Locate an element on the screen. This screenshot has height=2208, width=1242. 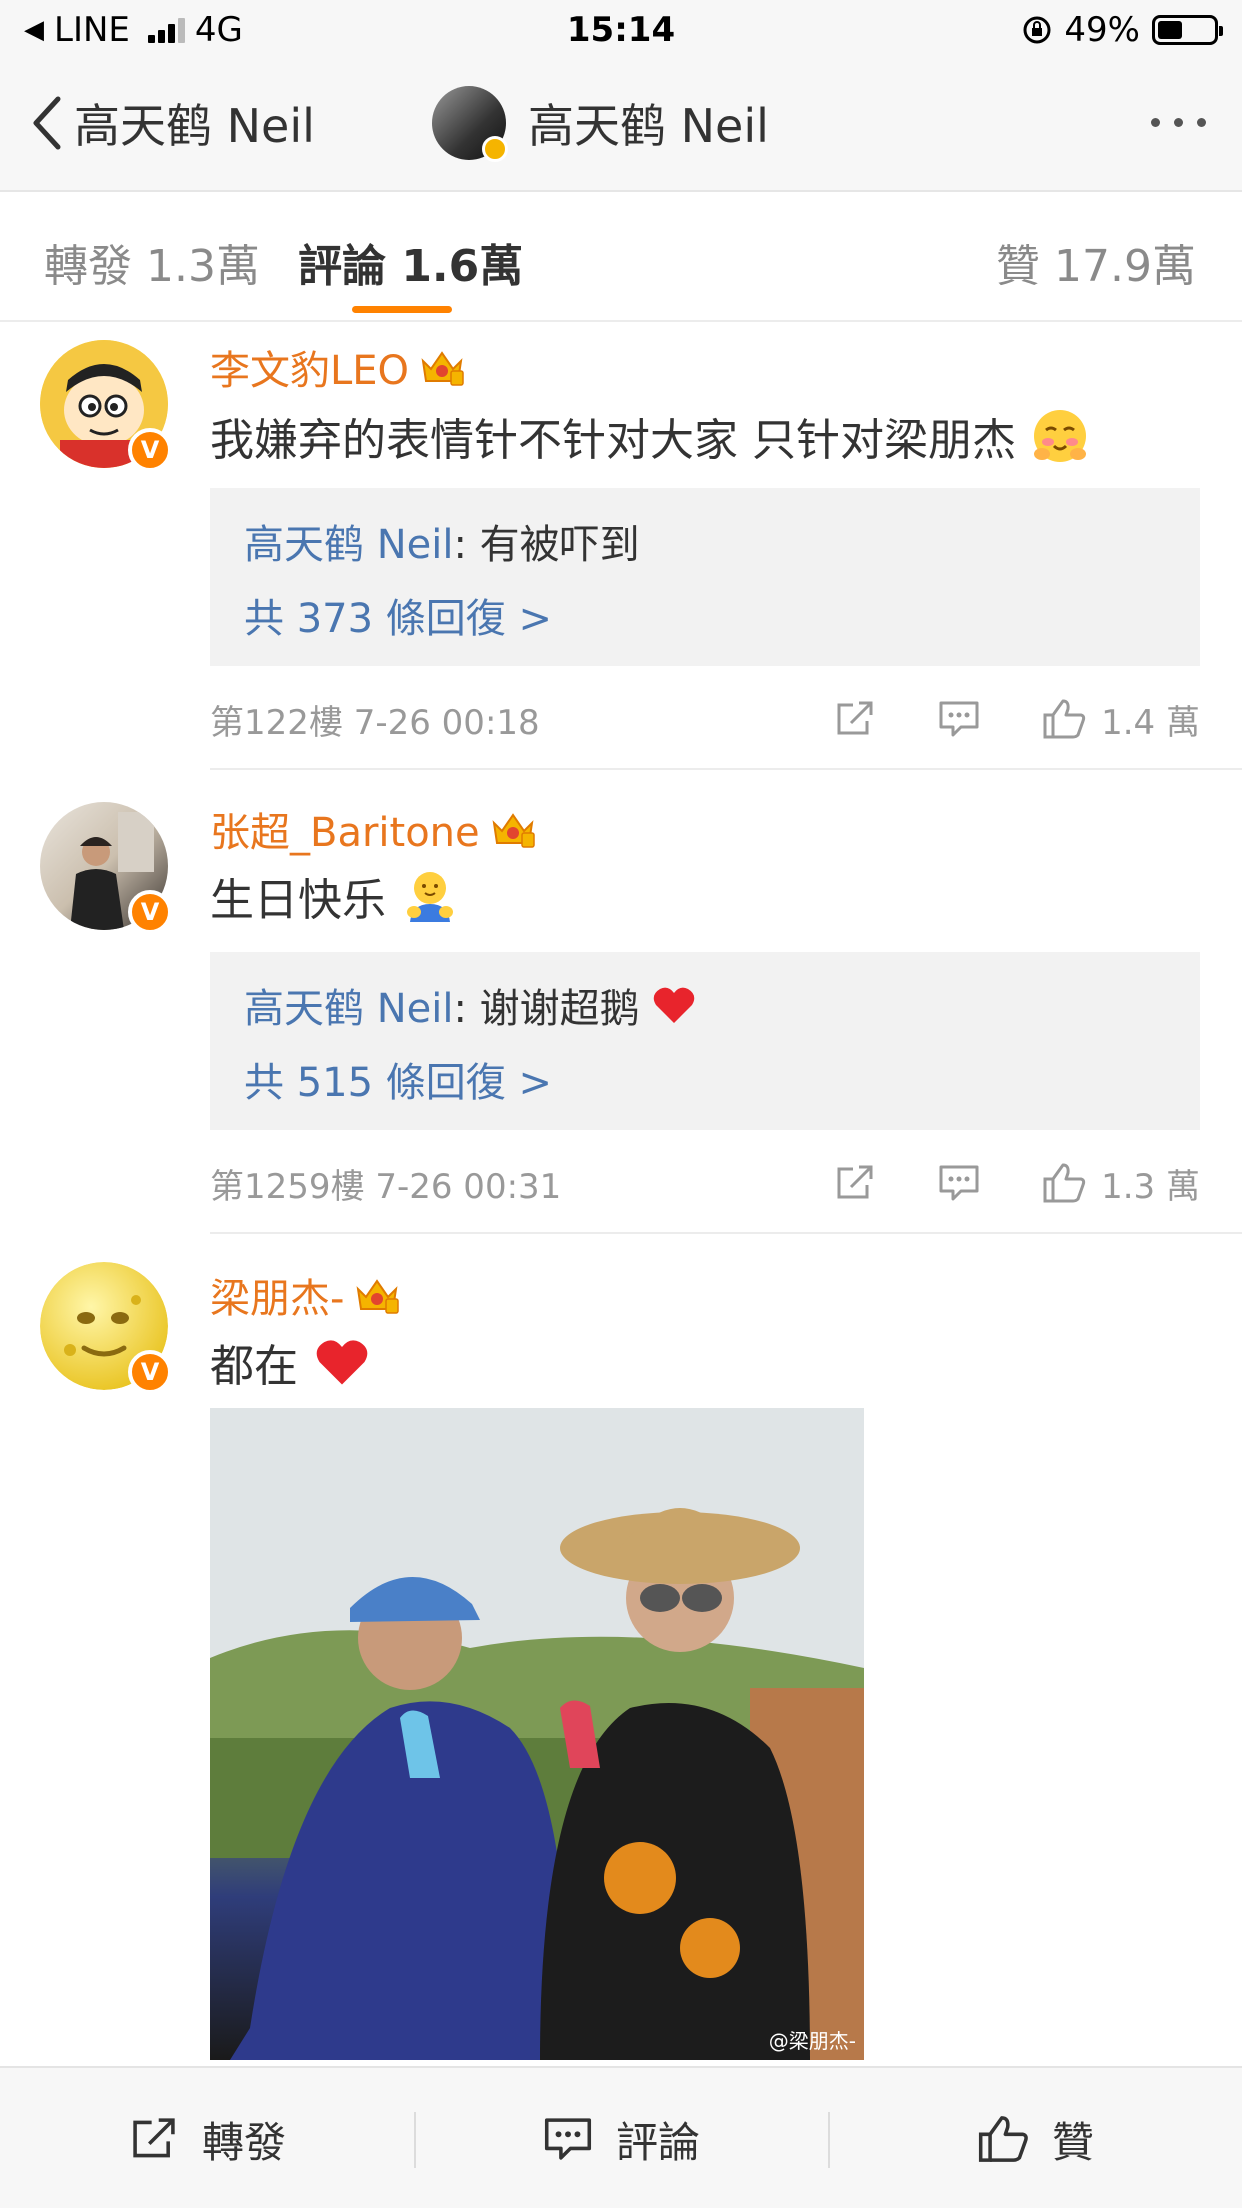
emoji-hug-icon is located at coordinates (430, 896).